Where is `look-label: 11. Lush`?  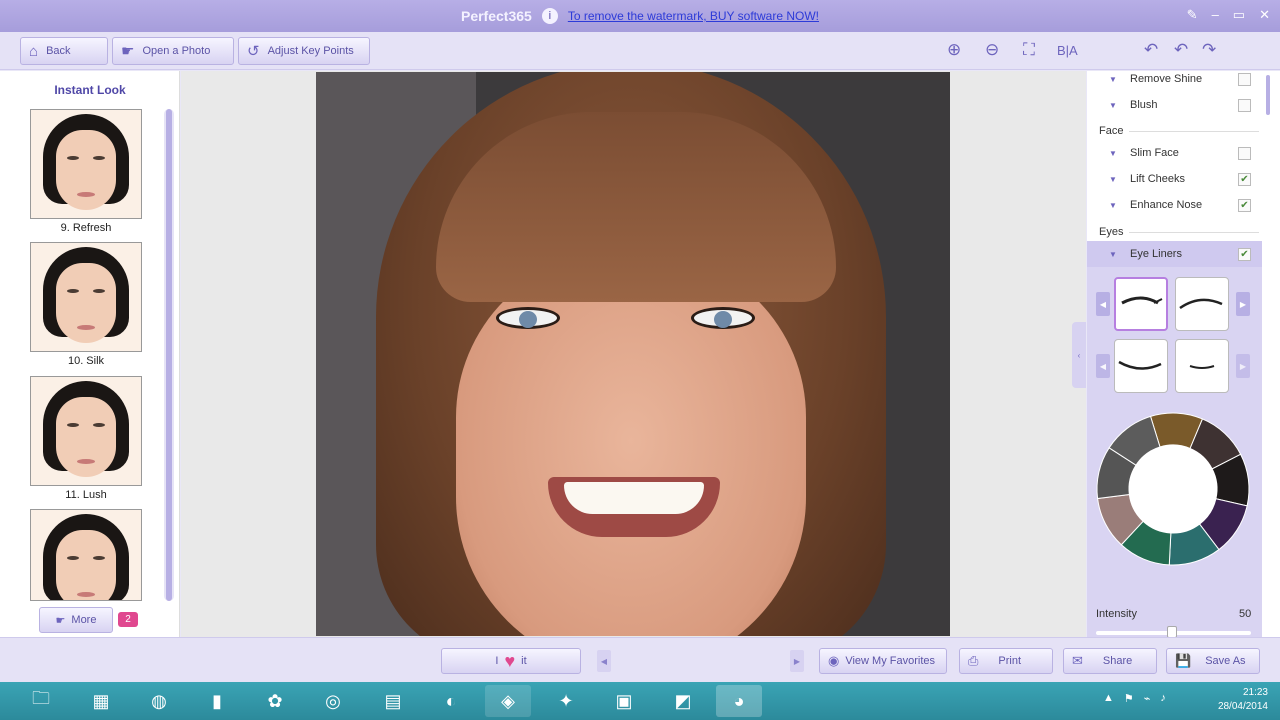 look-label: 11. Lush is located at coordinates (86, 495).